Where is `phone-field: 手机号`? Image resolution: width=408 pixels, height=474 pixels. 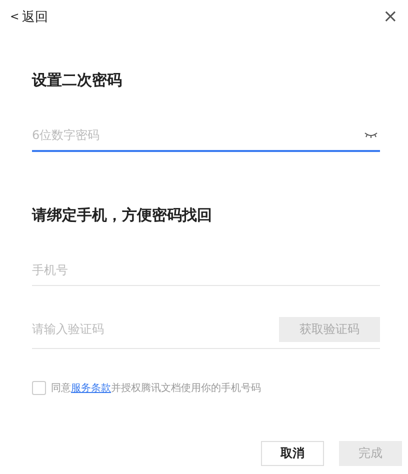 phone-field: 手机号 is located at coordinates (206, 270).